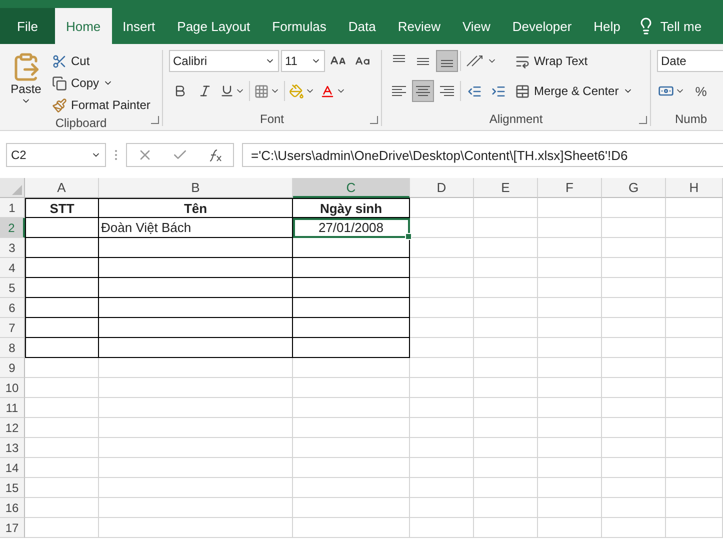 This screenshot has width=723, height=550. Describe the element at coordinates (12, 228) in the screenshot. I see `row-header: 2` at that location.